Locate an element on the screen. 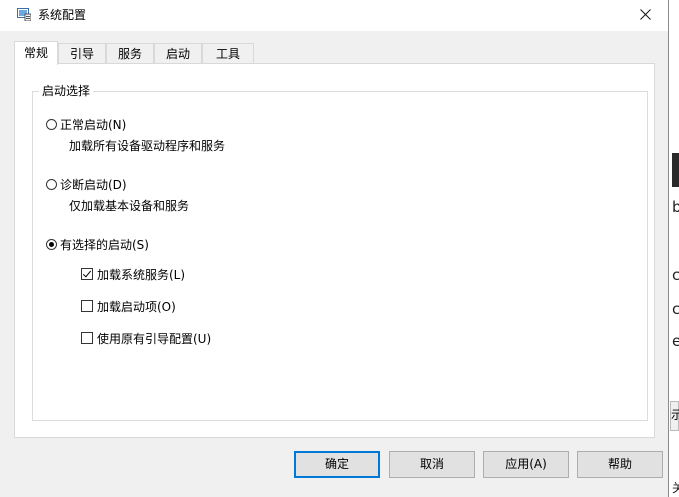 This screenshot has height=497, width=679. group-legend: 启动选择 is located at coordinates (66, 91).